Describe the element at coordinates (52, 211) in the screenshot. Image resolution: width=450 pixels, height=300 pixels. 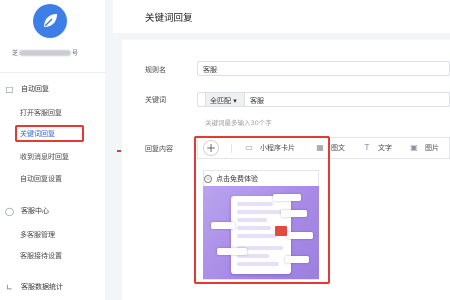
I see `sidebar-group-service-center: ◯ 客服中心` at that location.